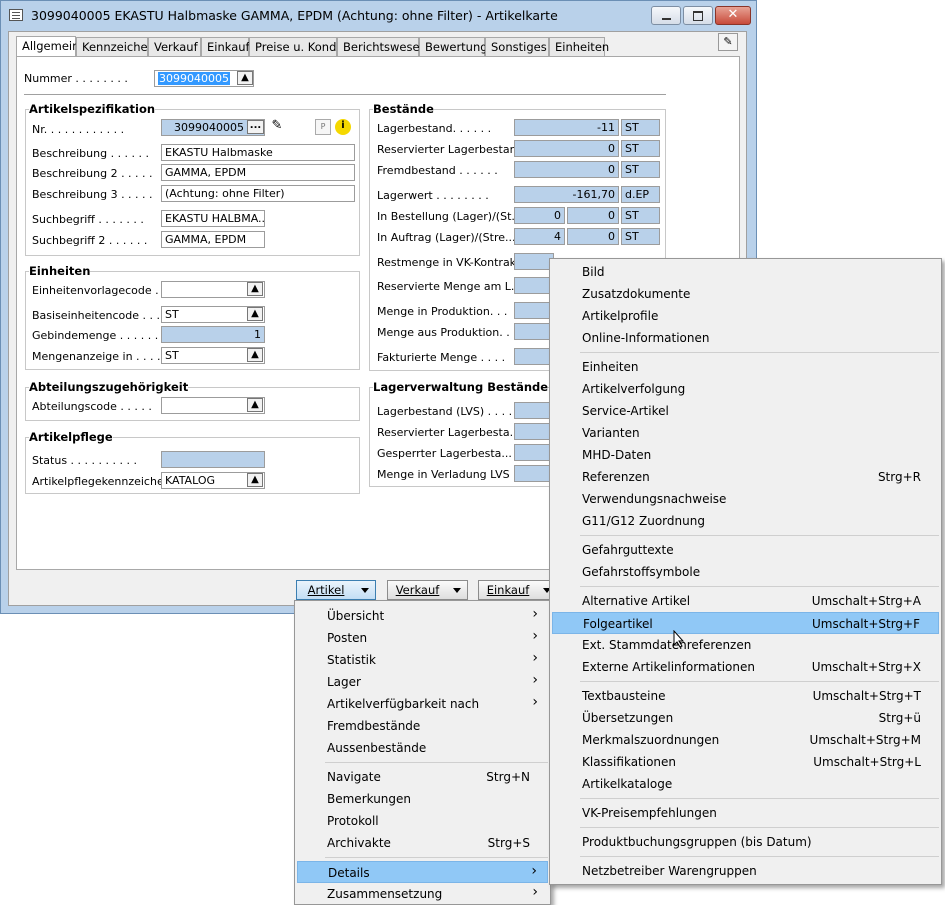  What do you see at coordinates (745, 572) in the screenshot?
I see `menu-item: Gefahrstoffsymbole` at bounding box center [745, 572].